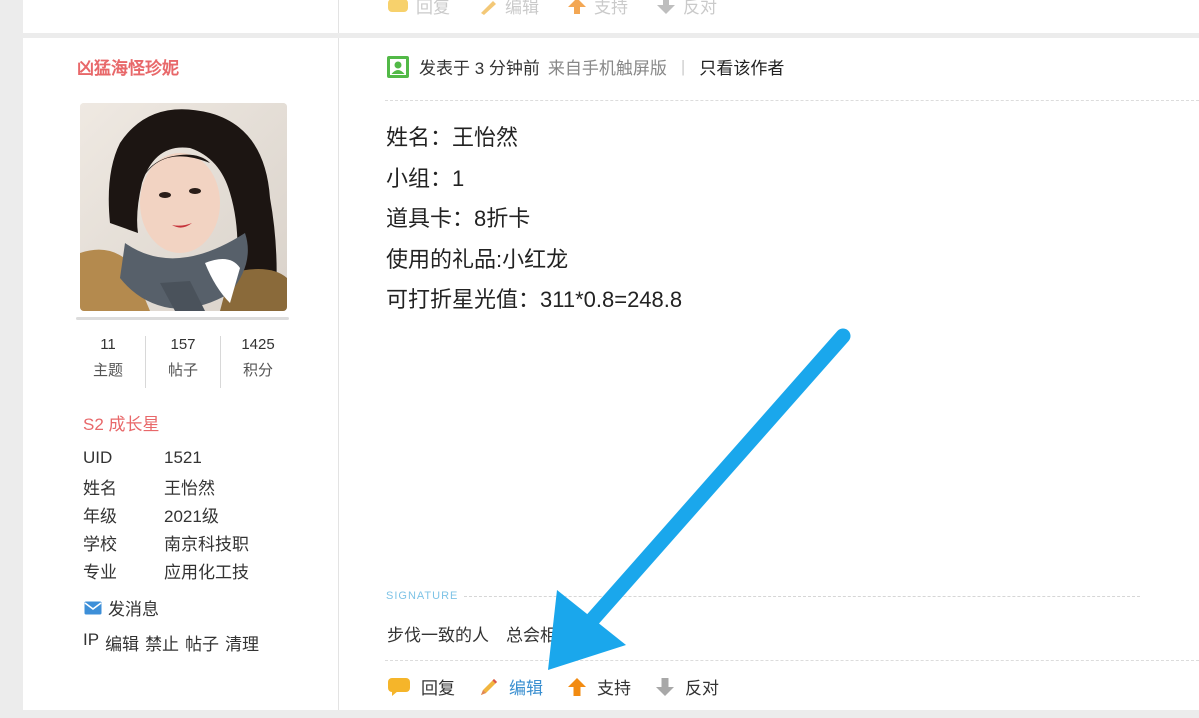 The image size is (1199, 718). Describe the element at coordinates (477, 259) in the screenshot. I see `post-line: 使用的礼品:小红龙` at that location.